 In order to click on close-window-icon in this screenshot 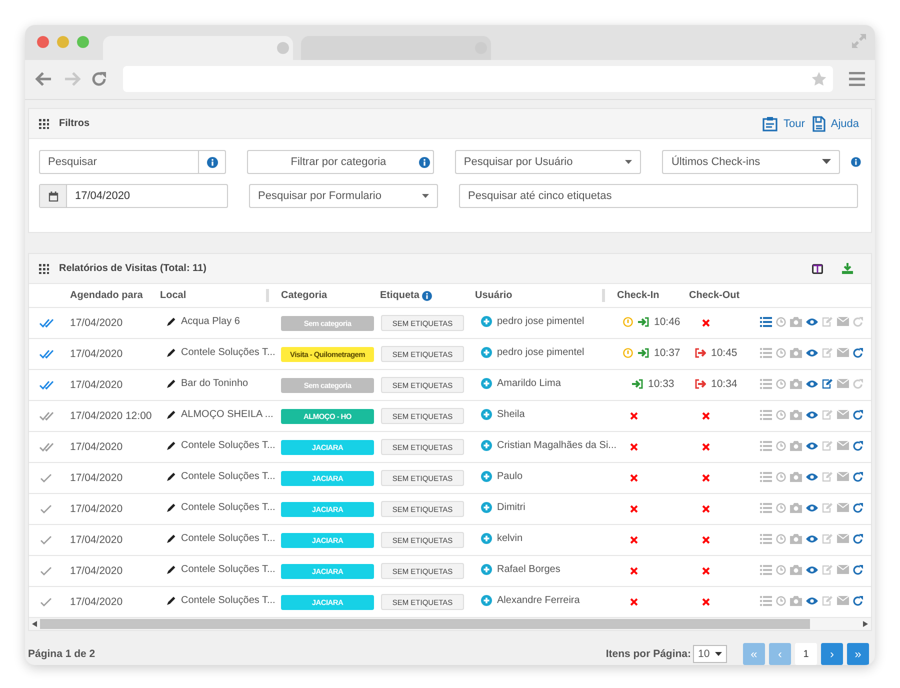, I will do `click(43, 42)`.